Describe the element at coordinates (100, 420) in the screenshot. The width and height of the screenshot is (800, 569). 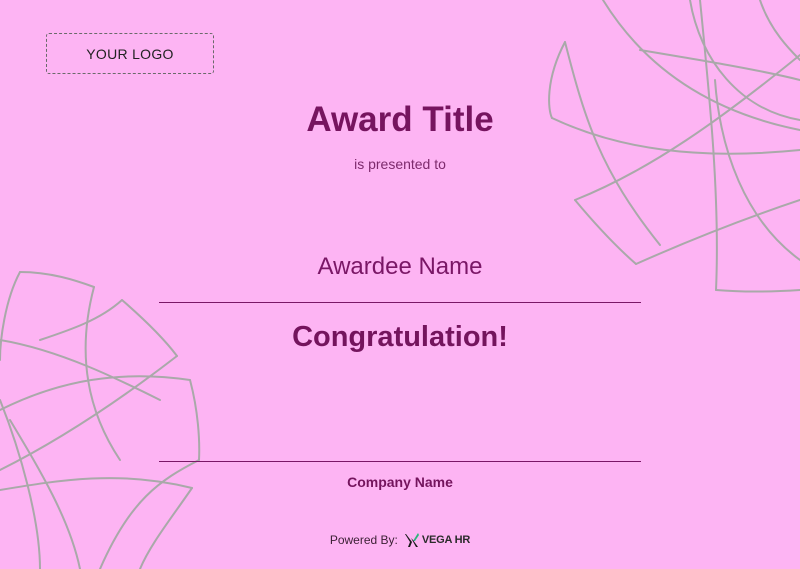
I see `decorative-swirl-bottom-left` at that location.